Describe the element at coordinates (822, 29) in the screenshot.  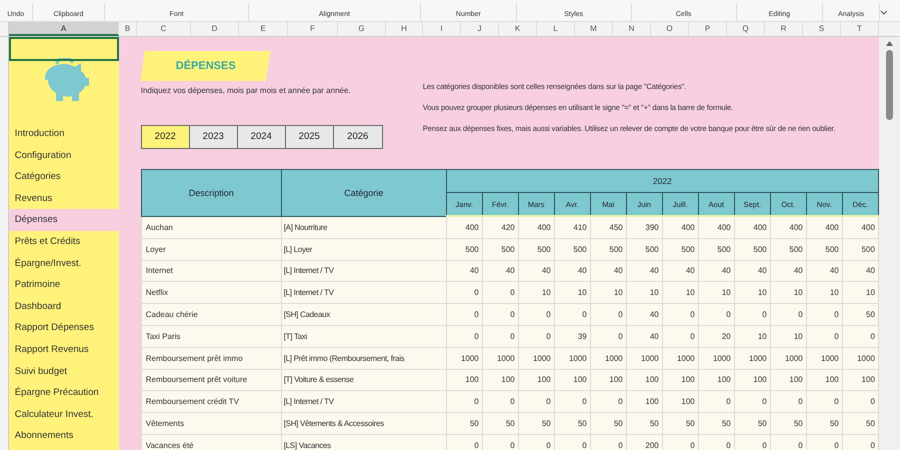
I see `column-header: S` at that location.